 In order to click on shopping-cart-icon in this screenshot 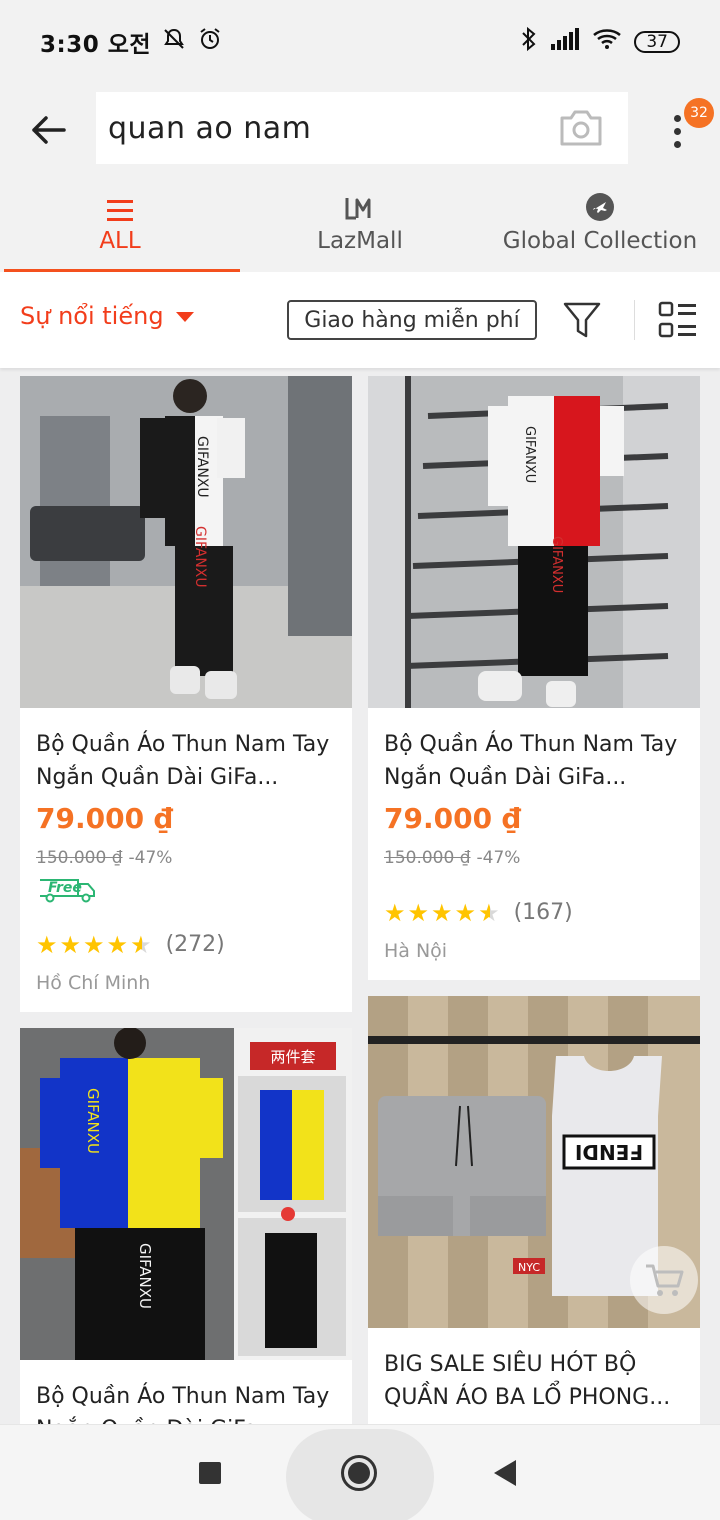, I will do `click(665, 1280)`.